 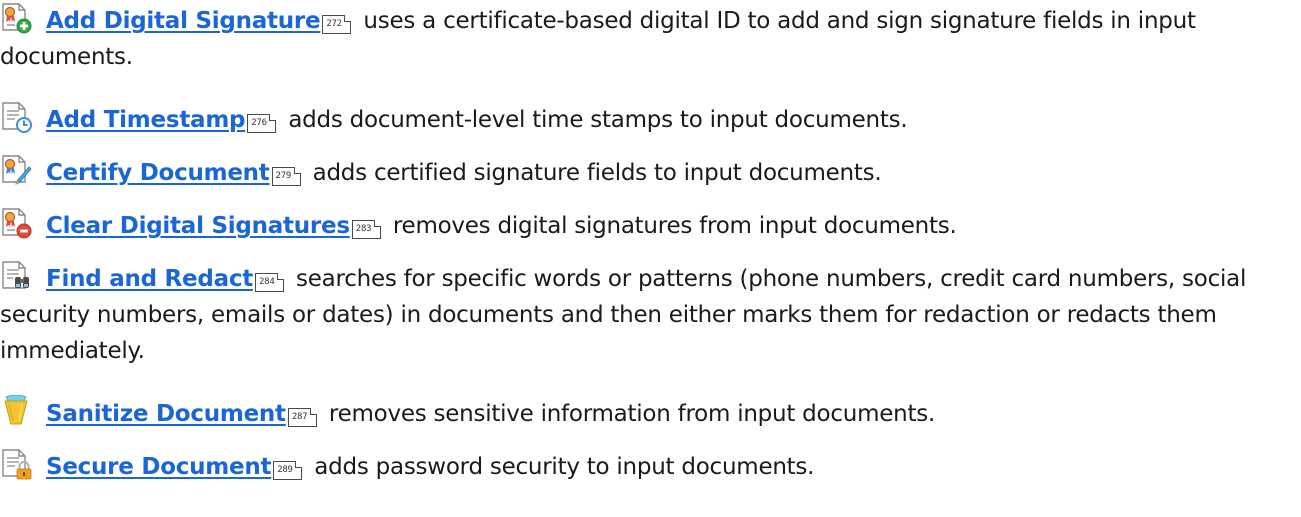 I want to click on add-timestamp-link: Add Timestamp, so click(x=146, y=120).